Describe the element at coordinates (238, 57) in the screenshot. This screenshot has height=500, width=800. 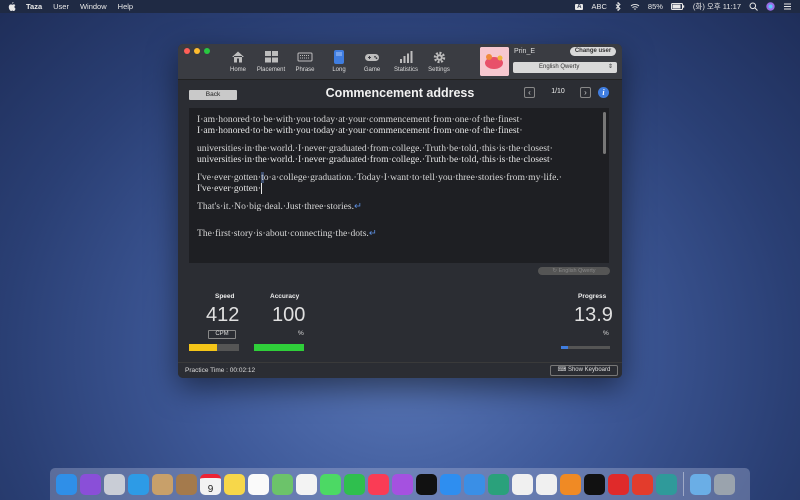
I see `house-icon` at that location.